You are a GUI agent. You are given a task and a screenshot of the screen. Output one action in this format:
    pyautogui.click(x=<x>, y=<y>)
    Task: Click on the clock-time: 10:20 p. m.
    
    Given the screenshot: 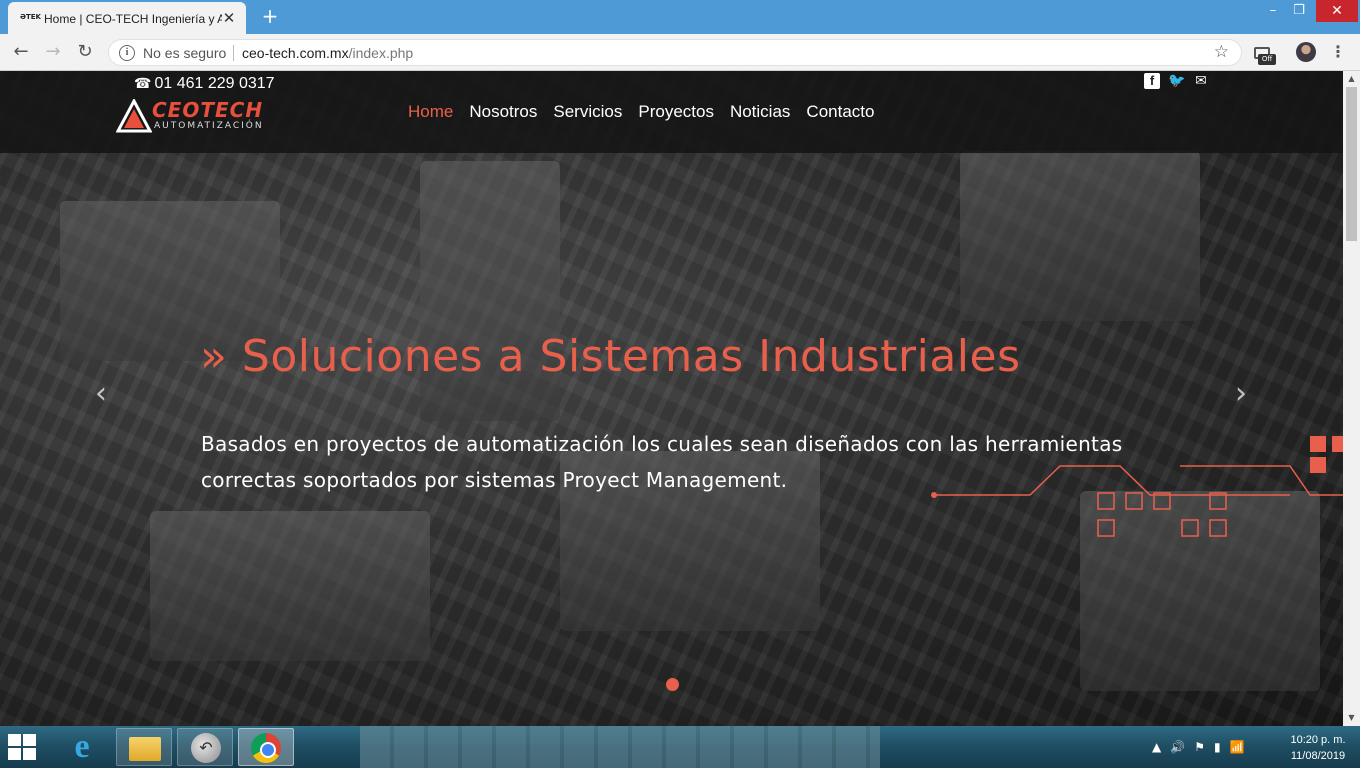 What is the action you would take?
    pyautogui.click(x=1318, y=740)
    